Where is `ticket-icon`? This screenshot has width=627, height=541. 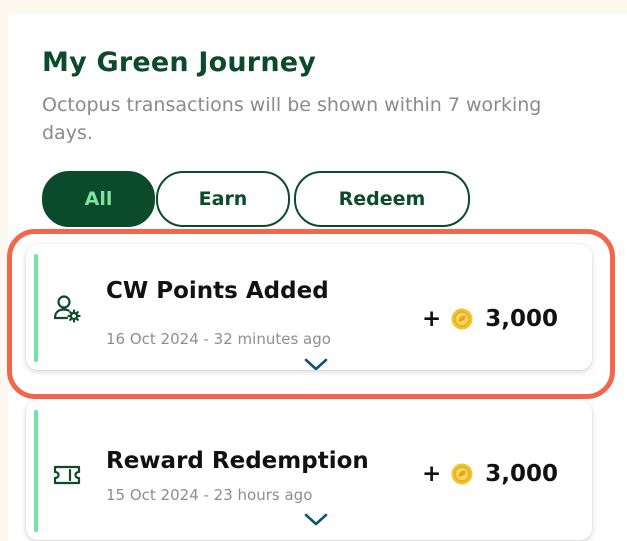 ticket-icon is located at coordinates (67, 475).